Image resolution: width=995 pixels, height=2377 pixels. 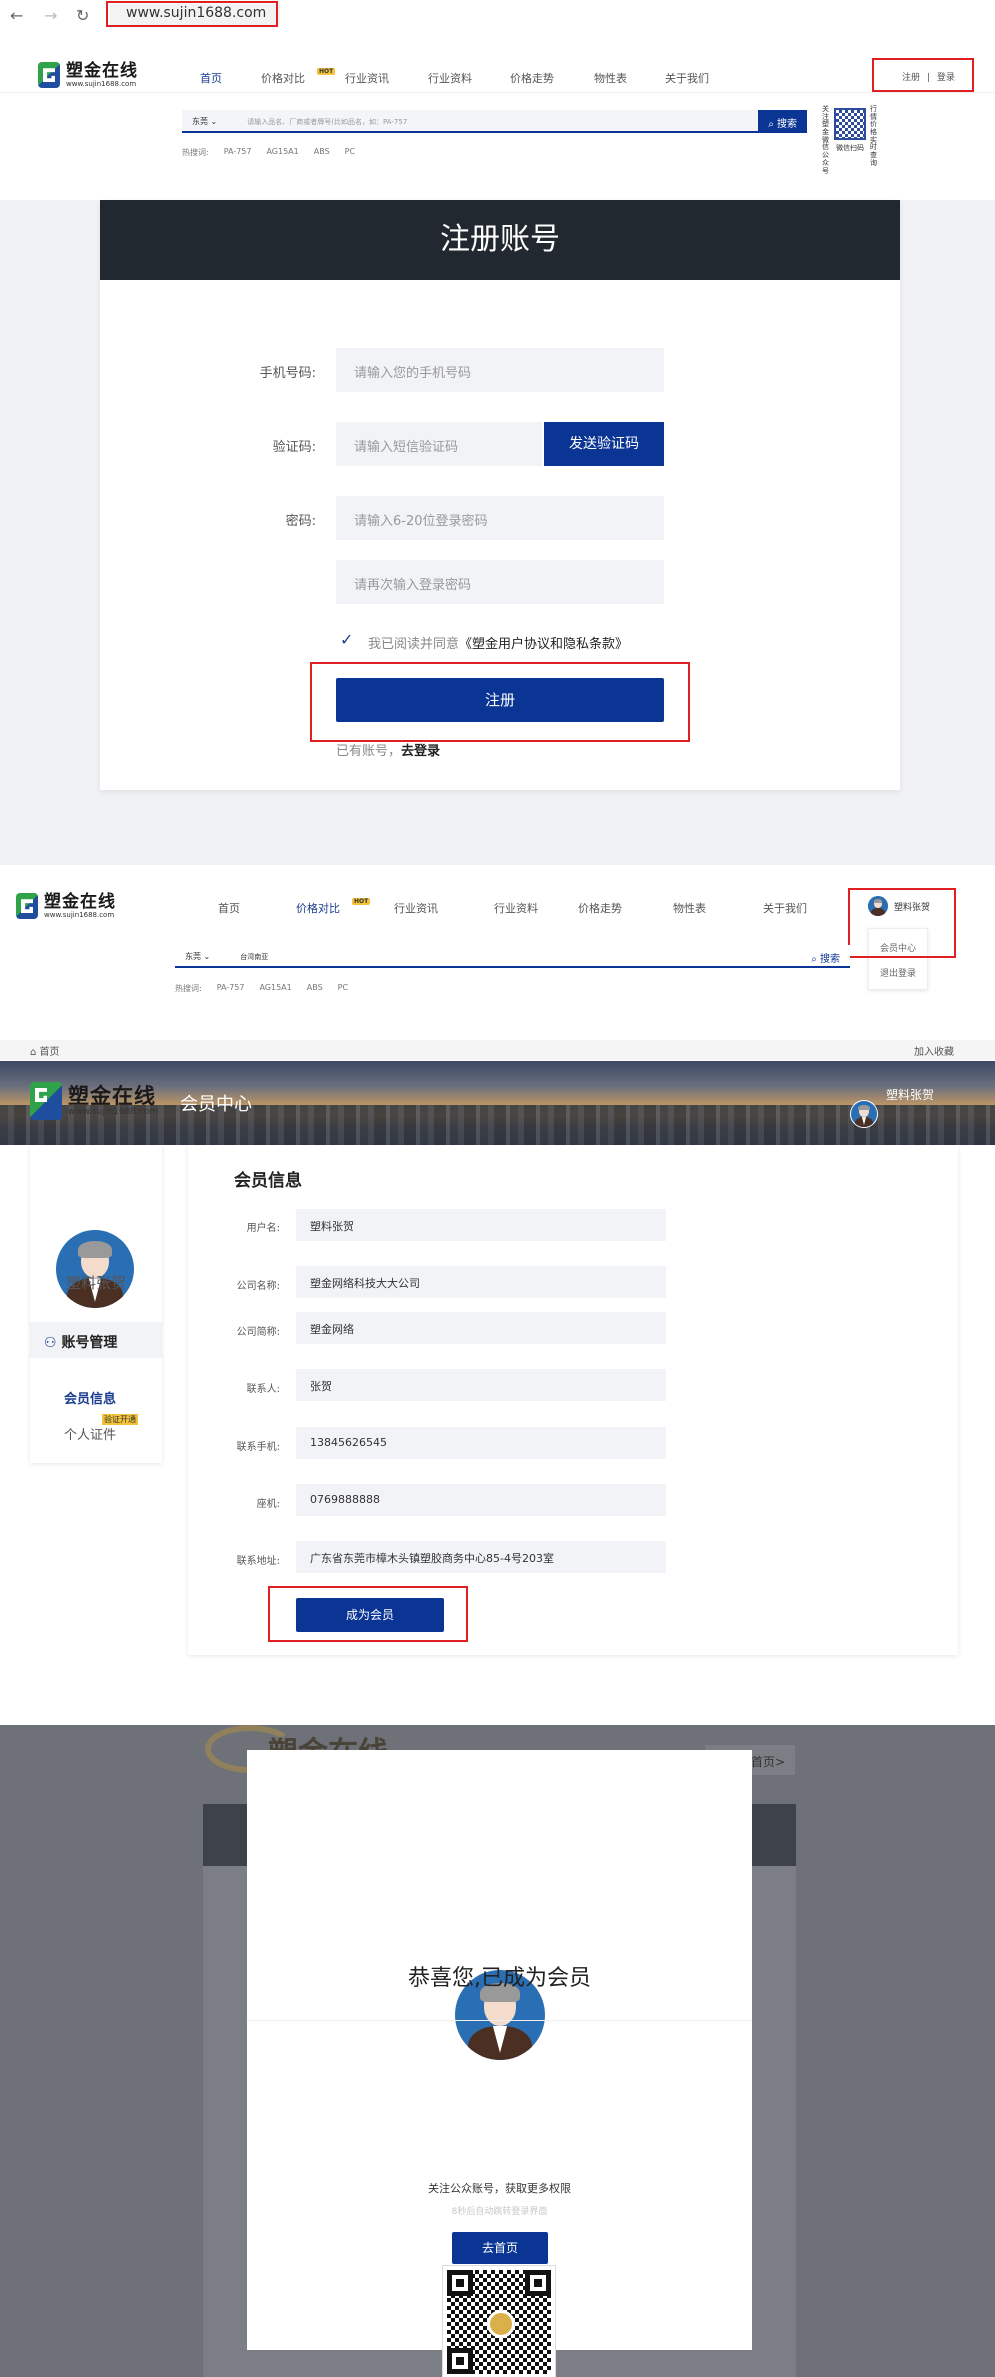 What do you see at coordinates (90, 1433) in the screenshot?
I see `side-personal-docs: 个人证件` at bounding box center [90, 1433].